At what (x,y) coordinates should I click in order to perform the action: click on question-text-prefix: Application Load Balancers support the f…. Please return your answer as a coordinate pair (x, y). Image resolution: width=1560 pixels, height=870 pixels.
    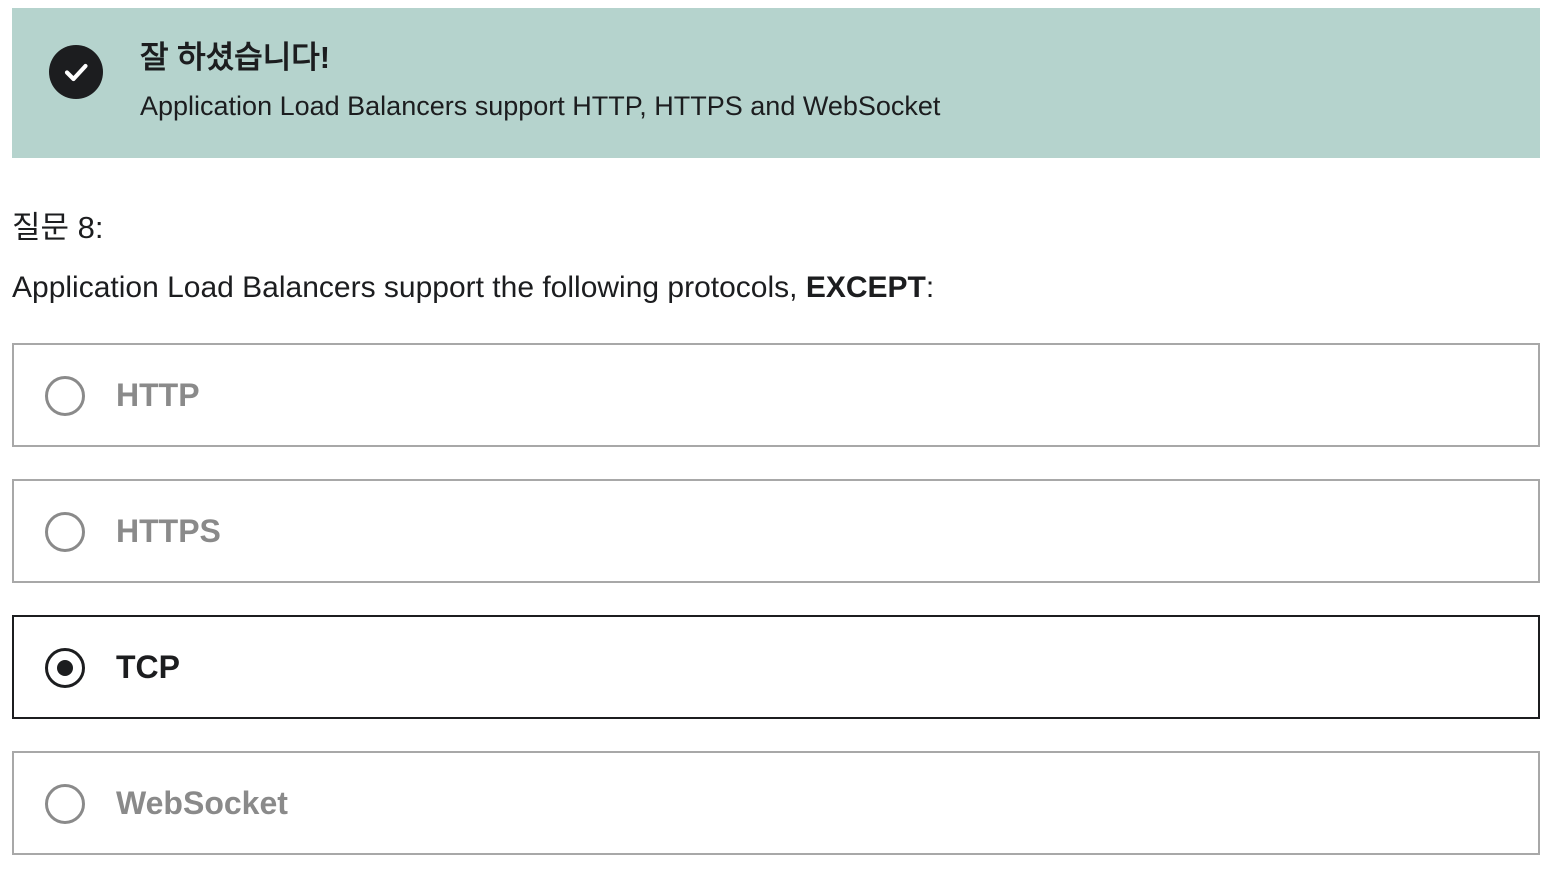
    Looking at the image, I should click on (409, 287).